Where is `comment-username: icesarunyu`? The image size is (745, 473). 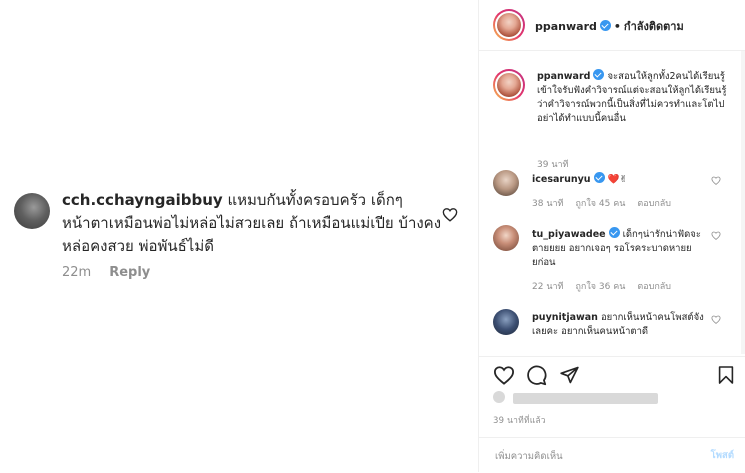
comment-username: icesarunyu is located at coordinates (561, 179).